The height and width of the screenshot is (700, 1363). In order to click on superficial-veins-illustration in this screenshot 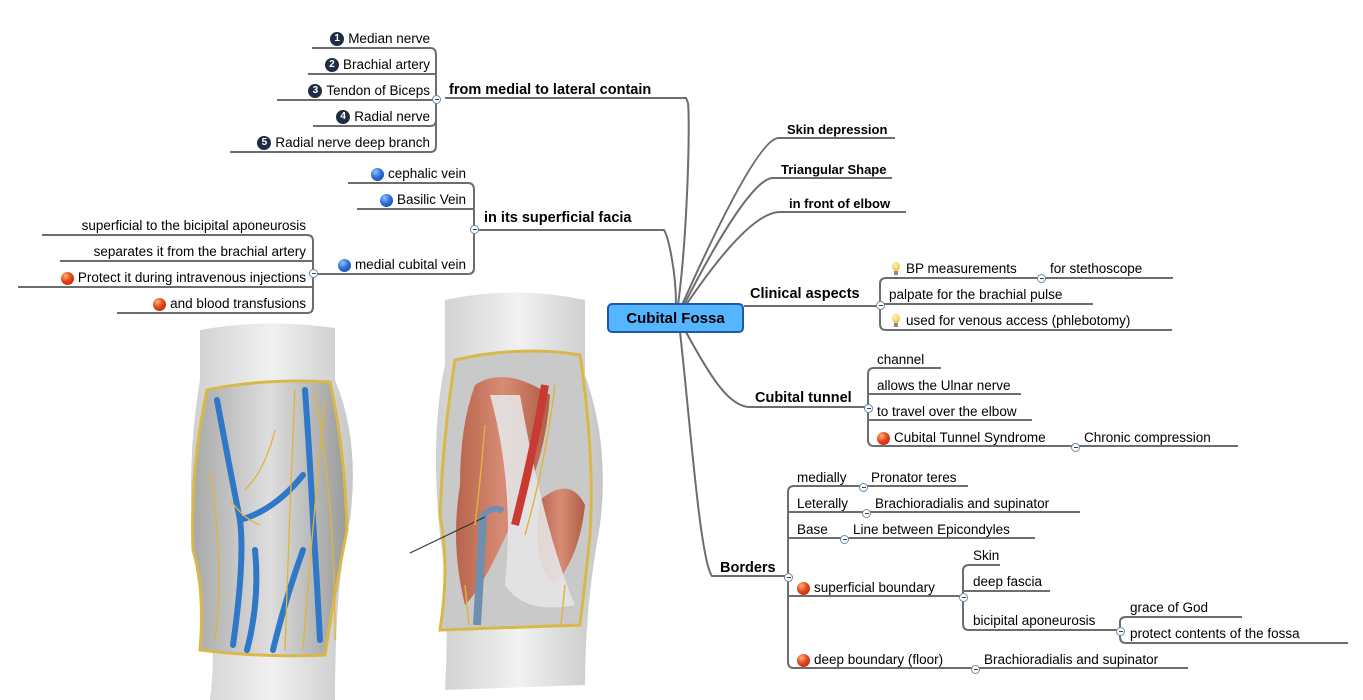, I will do `click(272, 511)`.